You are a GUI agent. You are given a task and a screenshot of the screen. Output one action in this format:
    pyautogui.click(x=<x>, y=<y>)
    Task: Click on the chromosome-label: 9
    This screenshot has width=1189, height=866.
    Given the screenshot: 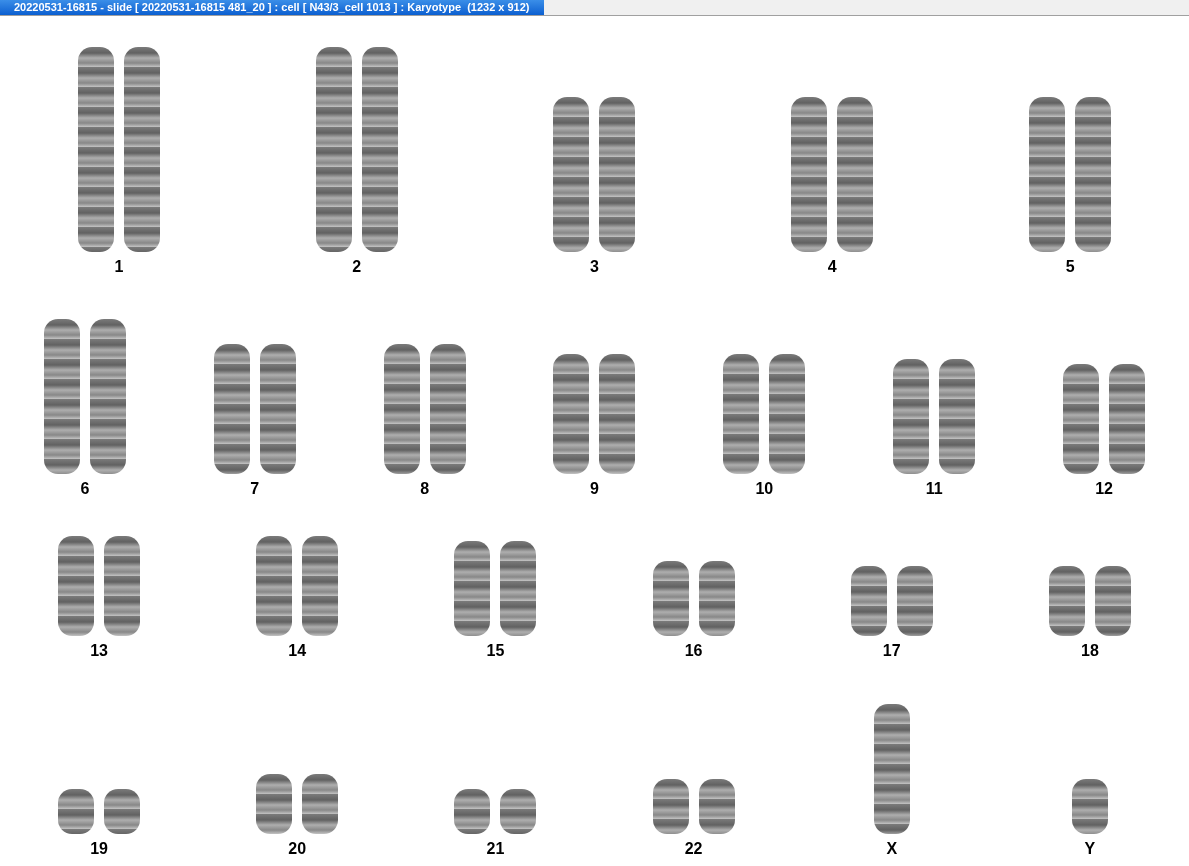 What is the action you would take?
    pyautogui.click(x=594, y=489)
    